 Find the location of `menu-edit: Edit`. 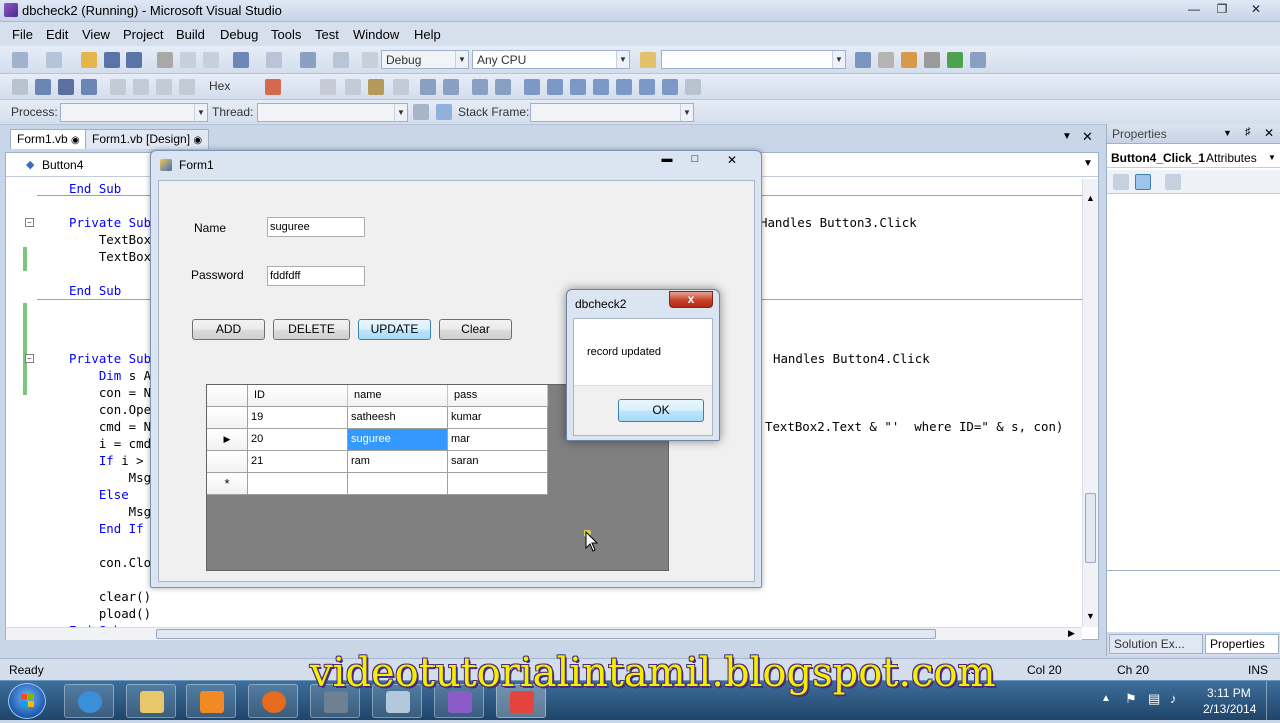

menu-edit: Edit is located at coordinates (57, 34).